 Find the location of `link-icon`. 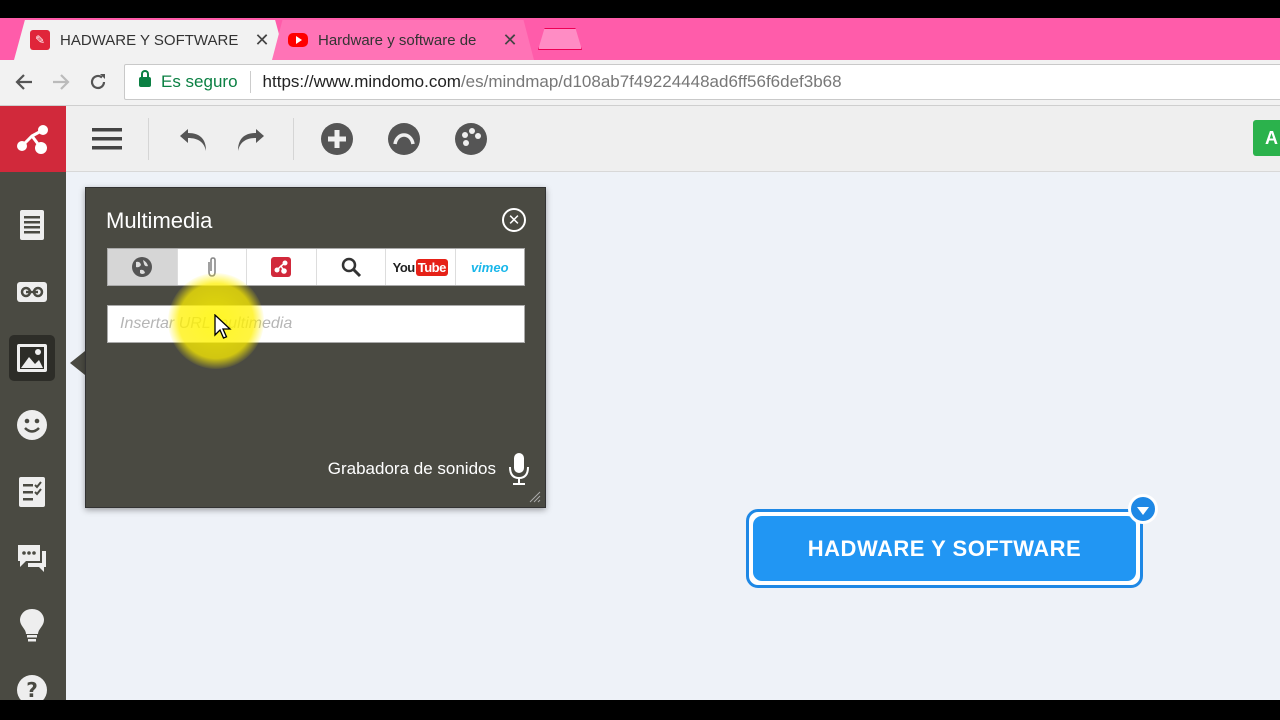

link-icon is located at coordinates (32, 292).